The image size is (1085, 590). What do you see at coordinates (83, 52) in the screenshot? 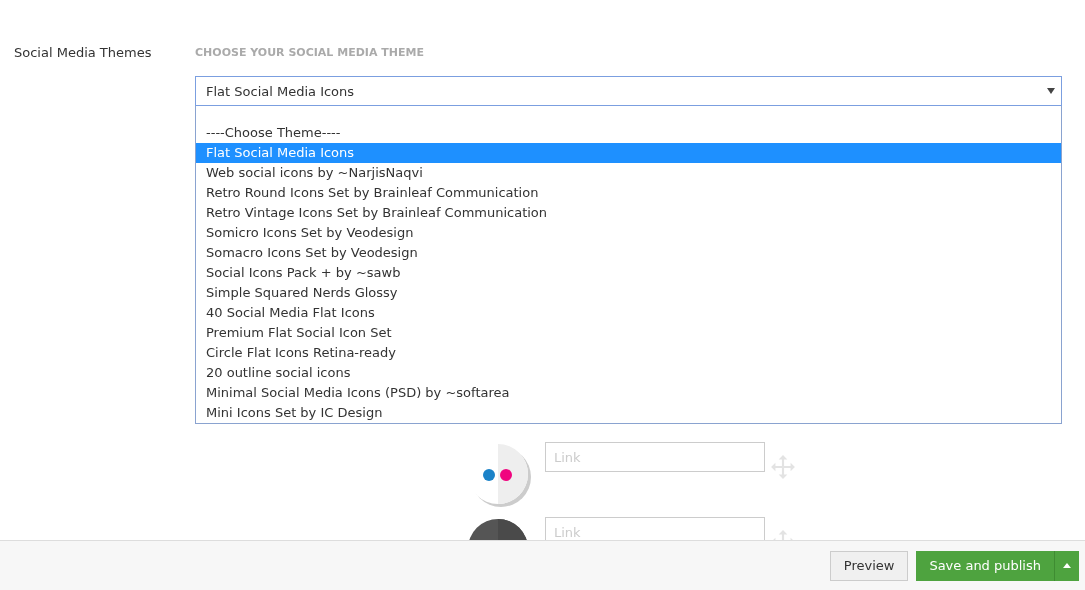
I see `section-label: Social Media Themes` at bounding box center [83, 52].